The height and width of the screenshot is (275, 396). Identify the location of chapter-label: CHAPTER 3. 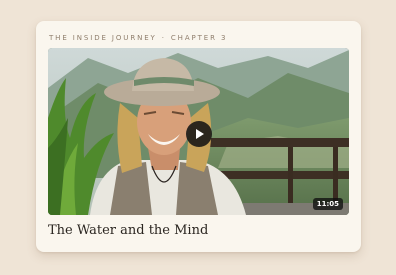
(199, 38).